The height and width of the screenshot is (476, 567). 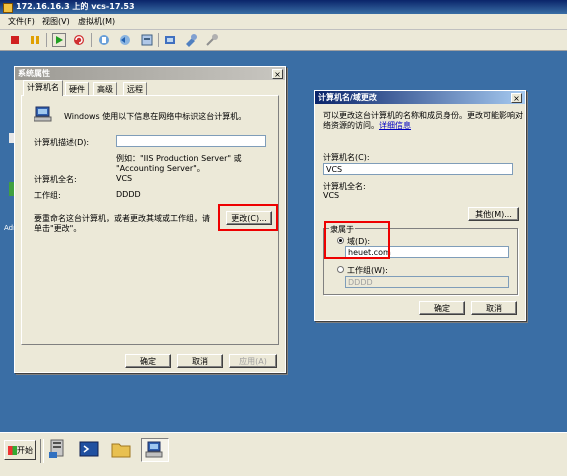 What do you see at coordinates (121, 449) in the screenshot?
I see `folder-icon` at bounding box center [121, 449].